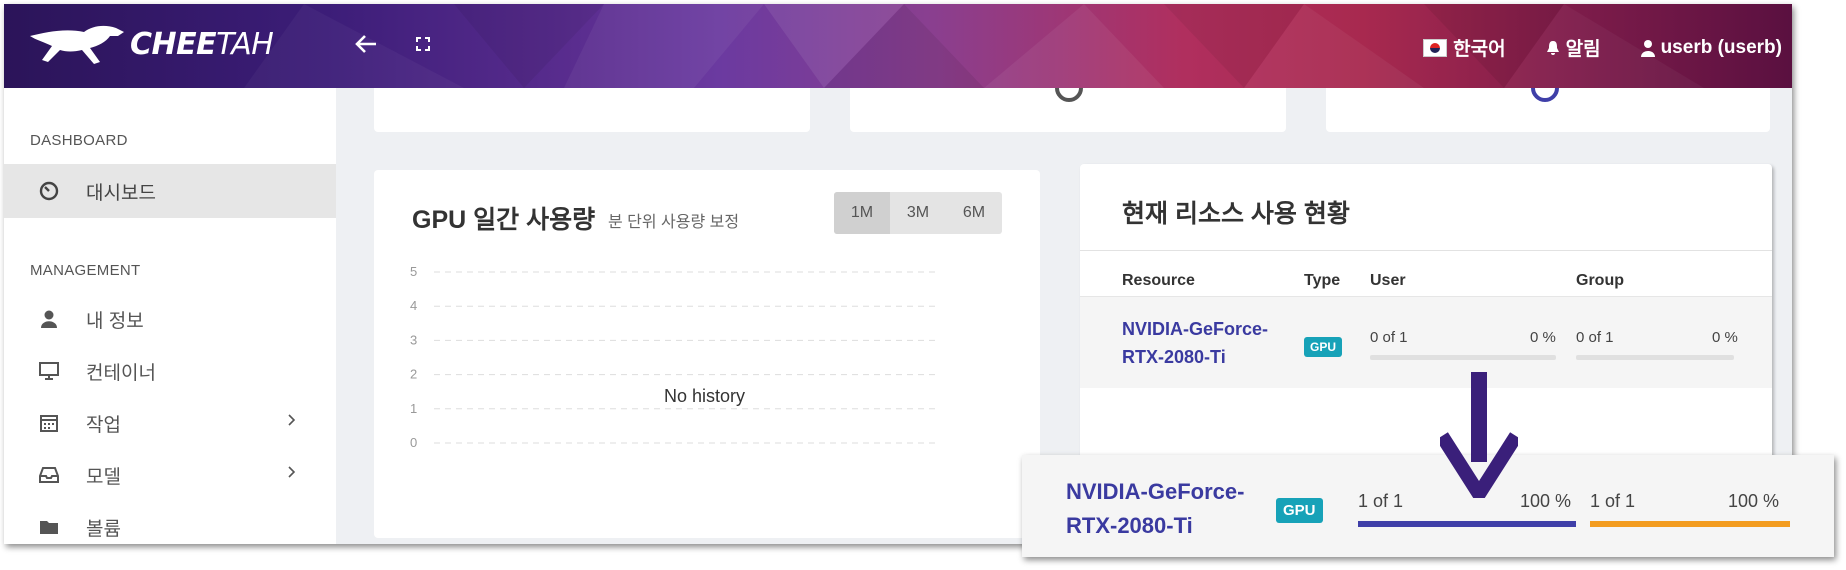 The image size is (1846, 570). I want to click on header-user: User, so click(1388, 280).